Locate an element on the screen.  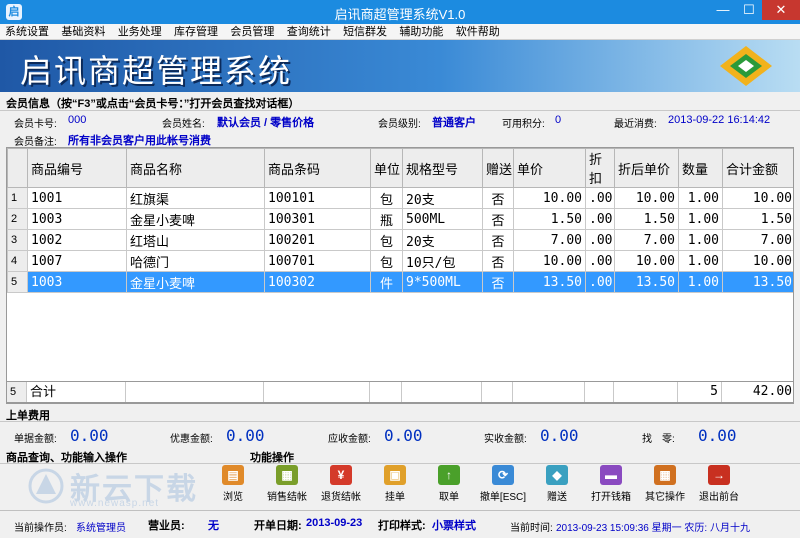
cell-spec: 10只/包 is located at coordinates (442, 261).